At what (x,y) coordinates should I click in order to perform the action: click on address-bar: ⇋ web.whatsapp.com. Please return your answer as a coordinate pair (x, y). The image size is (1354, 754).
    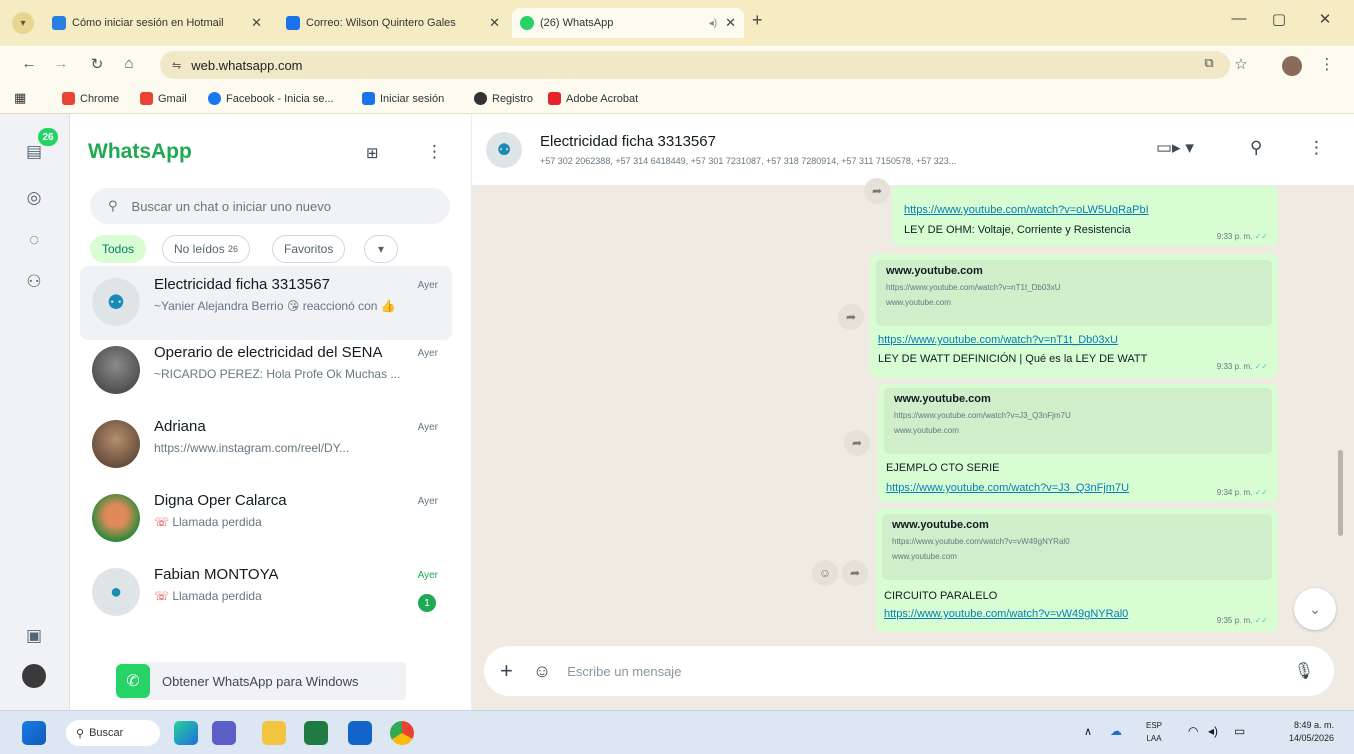
    Looking at the image, I should click on (695, 65).